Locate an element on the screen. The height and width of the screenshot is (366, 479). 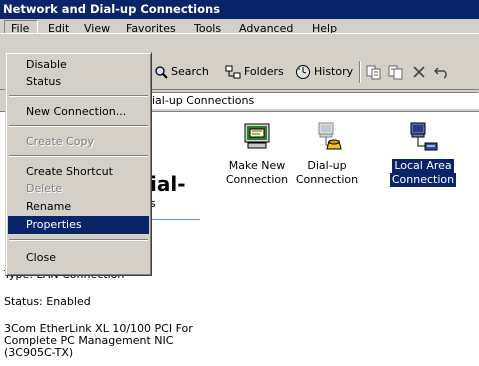
history-icon is located at coordinates (303, 72).